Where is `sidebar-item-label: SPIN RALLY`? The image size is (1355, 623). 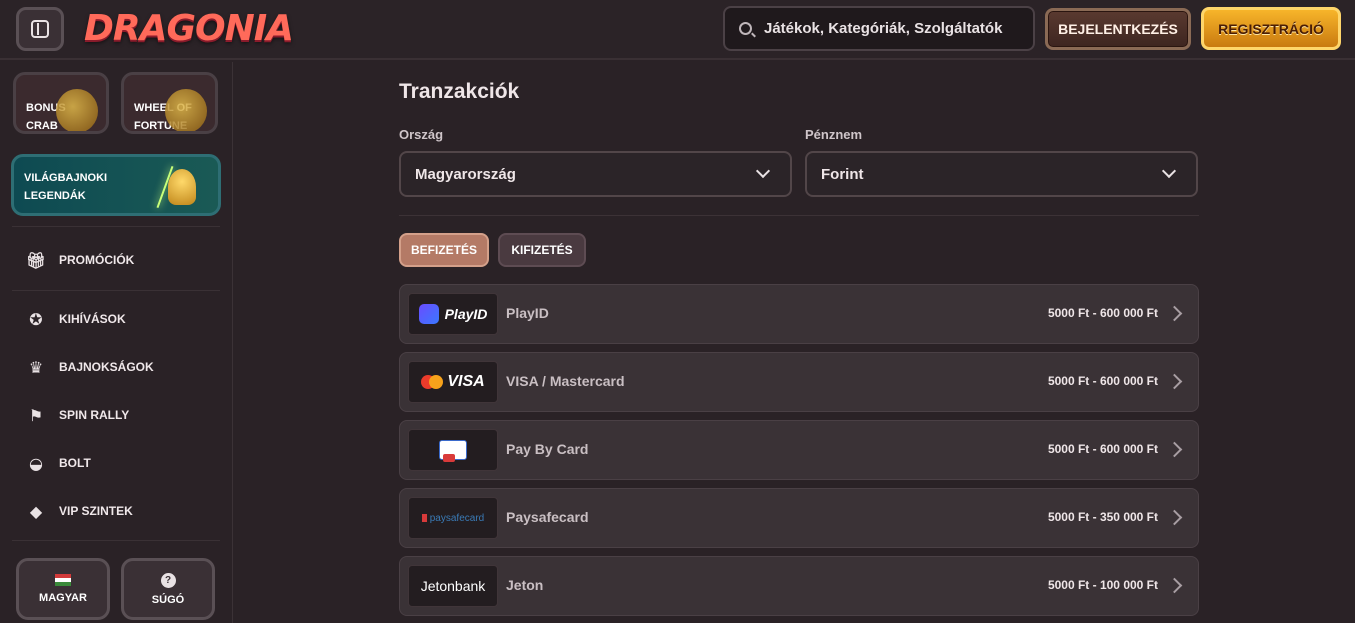 sidebar-item-label: SPIN RALLY is located at coordinates (94, 415).